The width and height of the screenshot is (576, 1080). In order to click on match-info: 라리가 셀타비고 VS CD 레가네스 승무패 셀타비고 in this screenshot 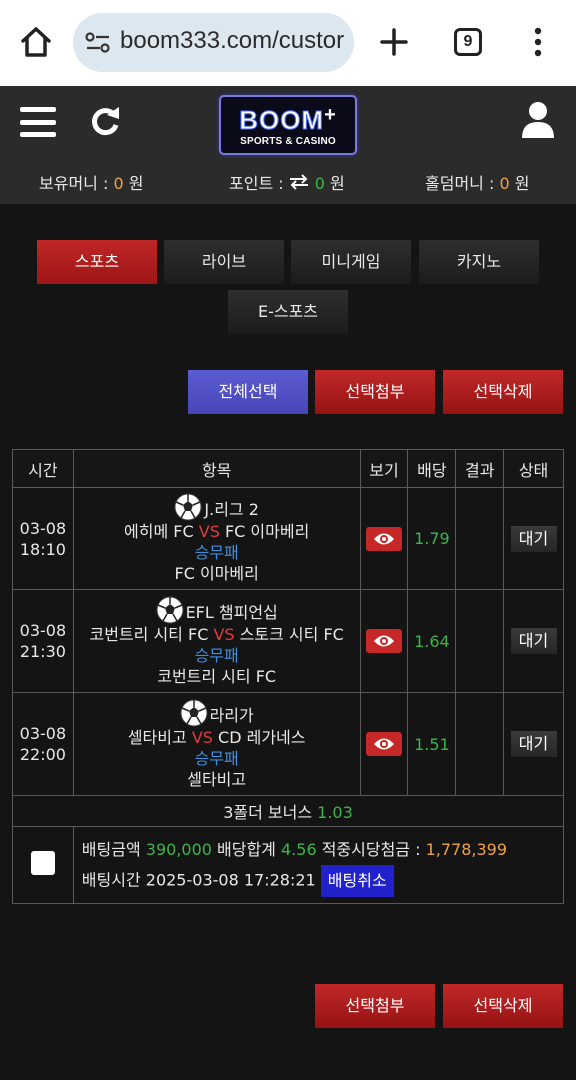, I will do `click(216, 744)`.